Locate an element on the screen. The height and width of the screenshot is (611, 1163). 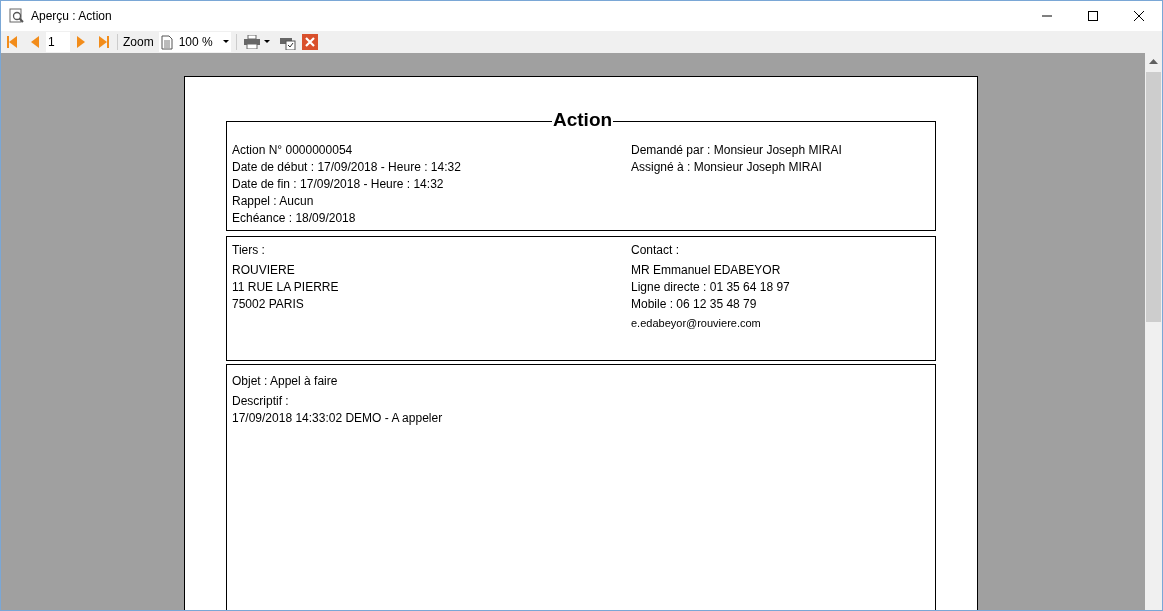
page-icon is located at coordinates (166, 42).